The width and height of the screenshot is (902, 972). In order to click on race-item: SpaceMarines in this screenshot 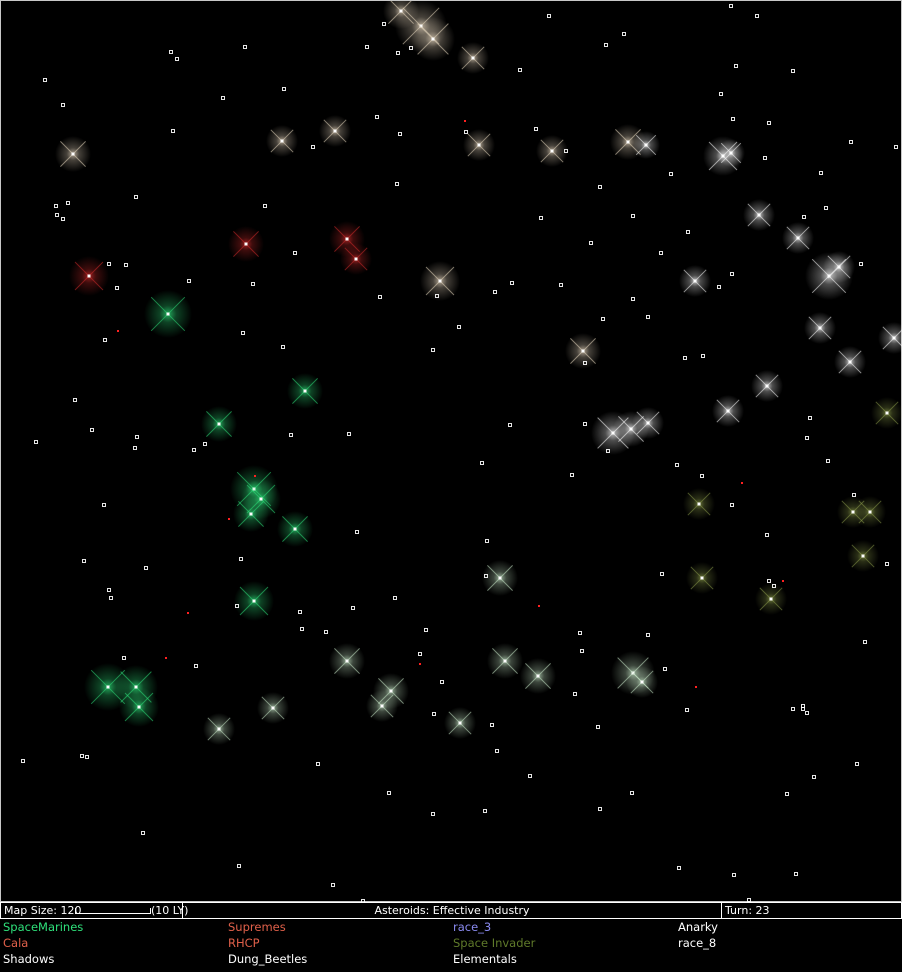, I will do `click(43, 927)`.